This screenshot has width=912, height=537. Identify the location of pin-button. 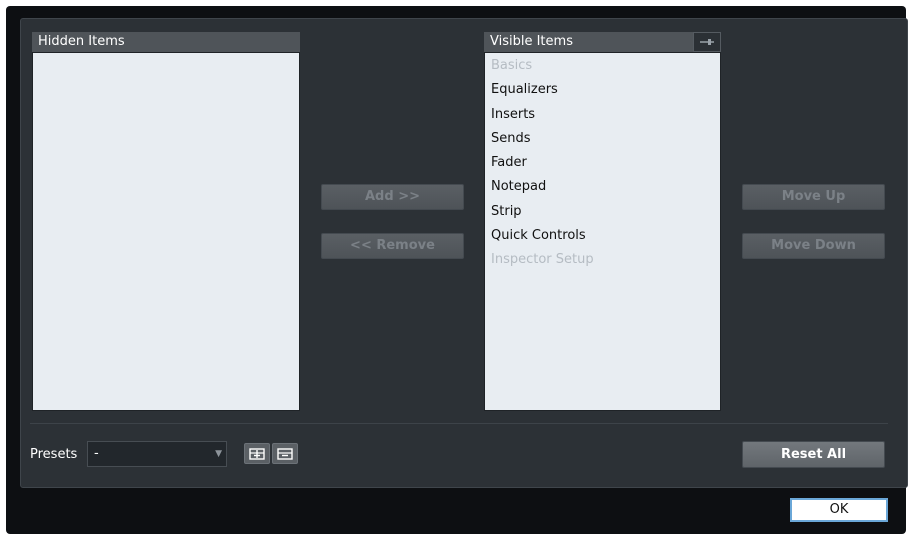
(707, 42).